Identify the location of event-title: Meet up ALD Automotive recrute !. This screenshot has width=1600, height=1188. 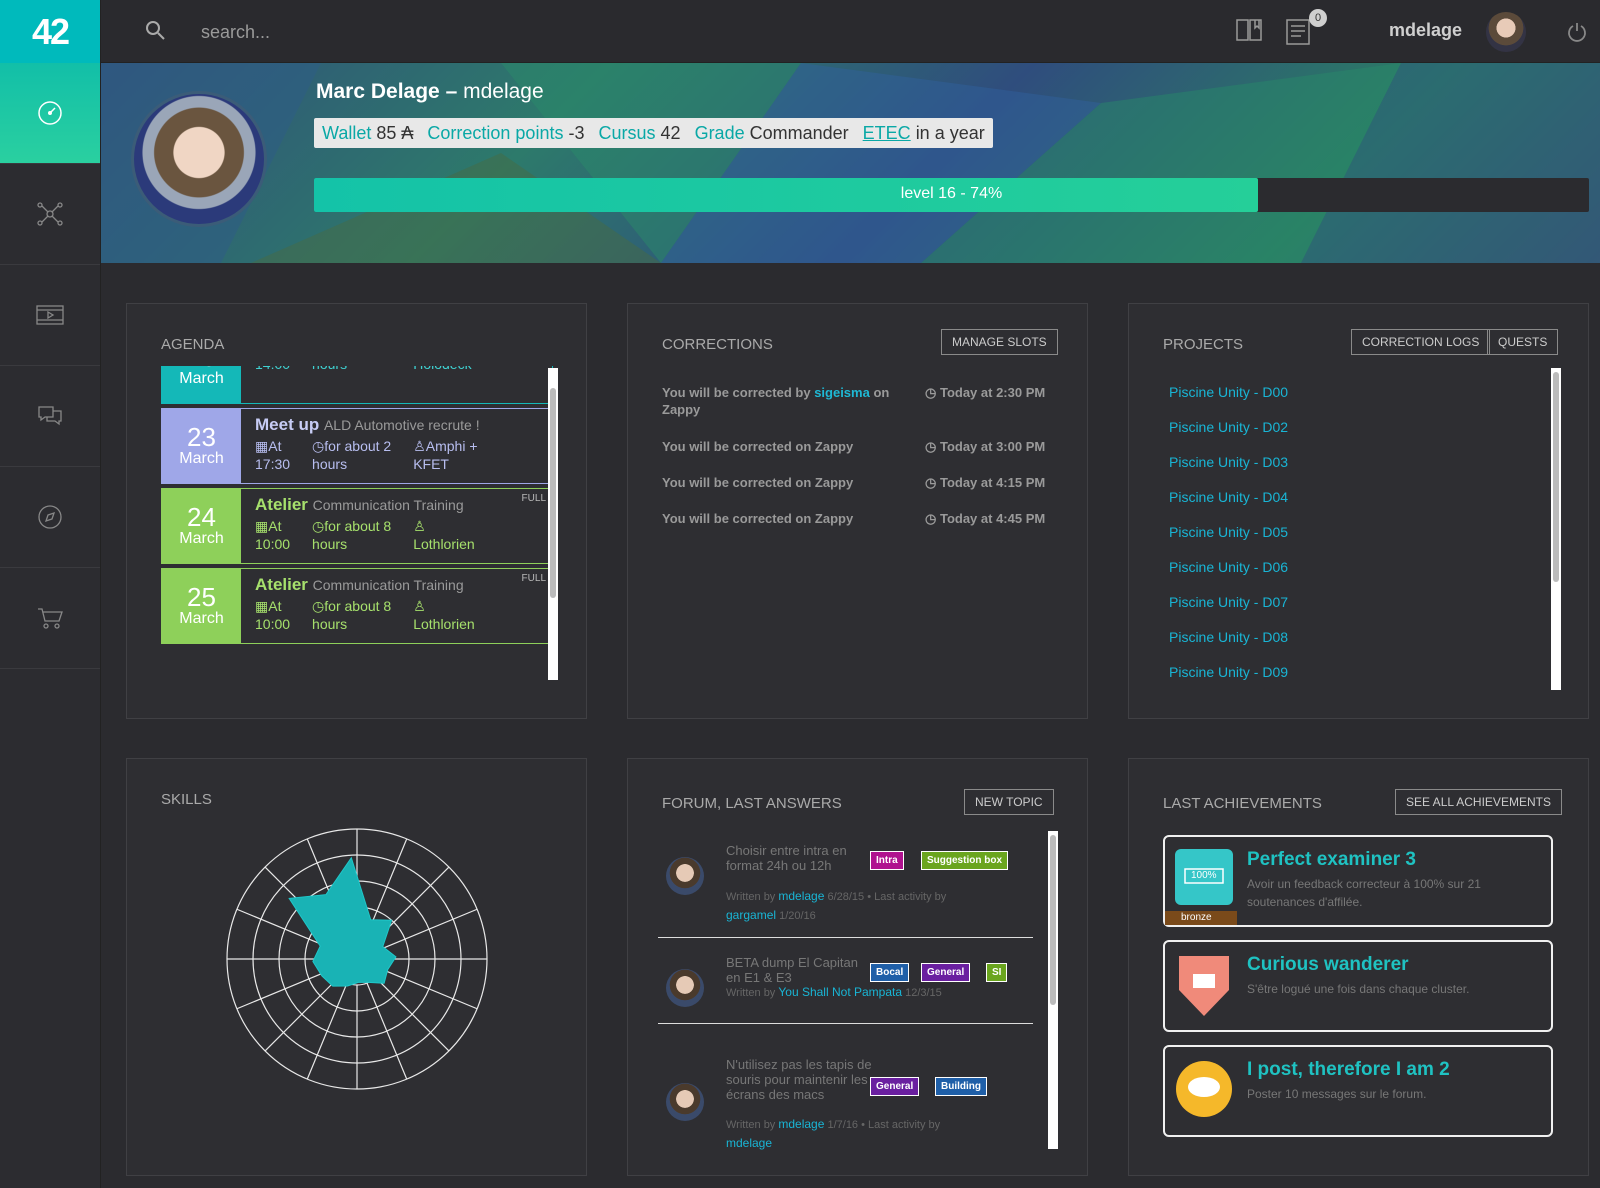
(396, 425).